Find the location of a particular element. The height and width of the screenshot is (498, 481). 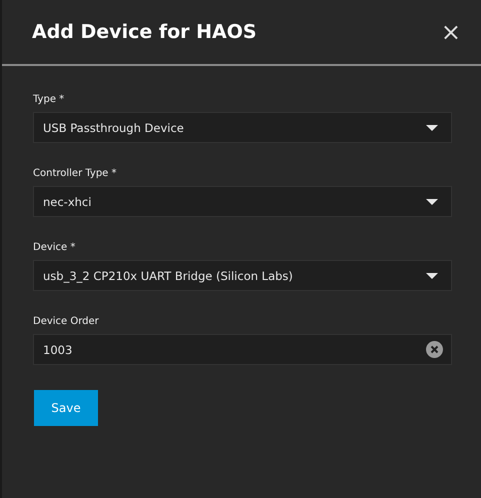

close-button: × is located at coordinates (450, 32).